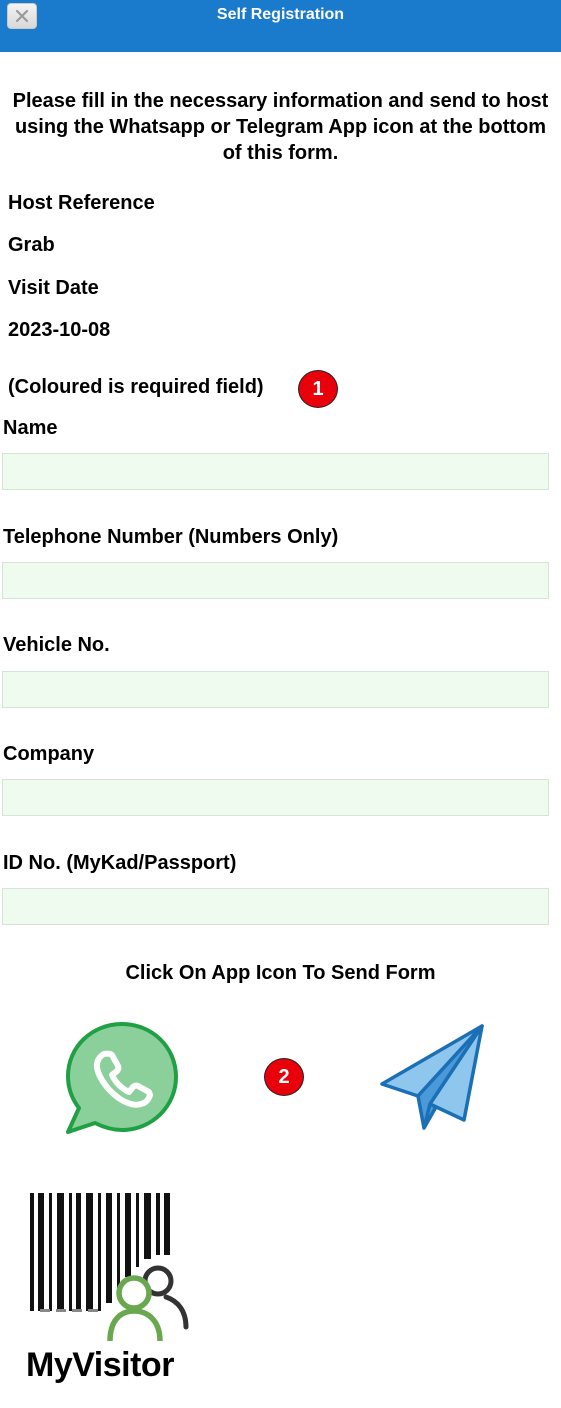 The image size is (561, 1408). What do you see at coordinates (280, 26) in the screenshot?
I see `header-bar: Self Registration` at bounding box center [280, 26].